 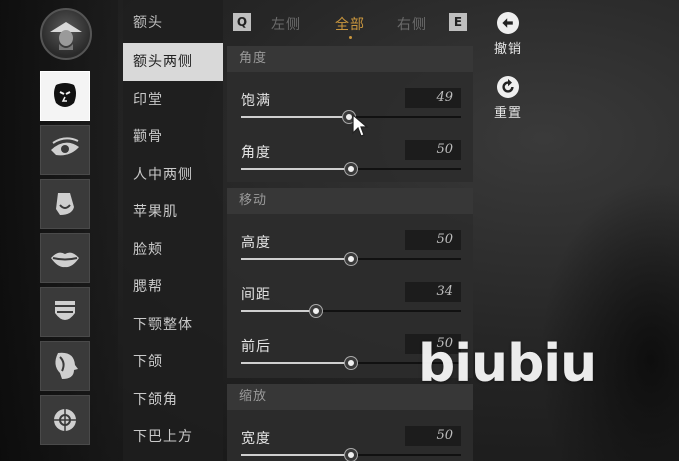 I want to click on part-button-jaw, so click(x=65, y=312).